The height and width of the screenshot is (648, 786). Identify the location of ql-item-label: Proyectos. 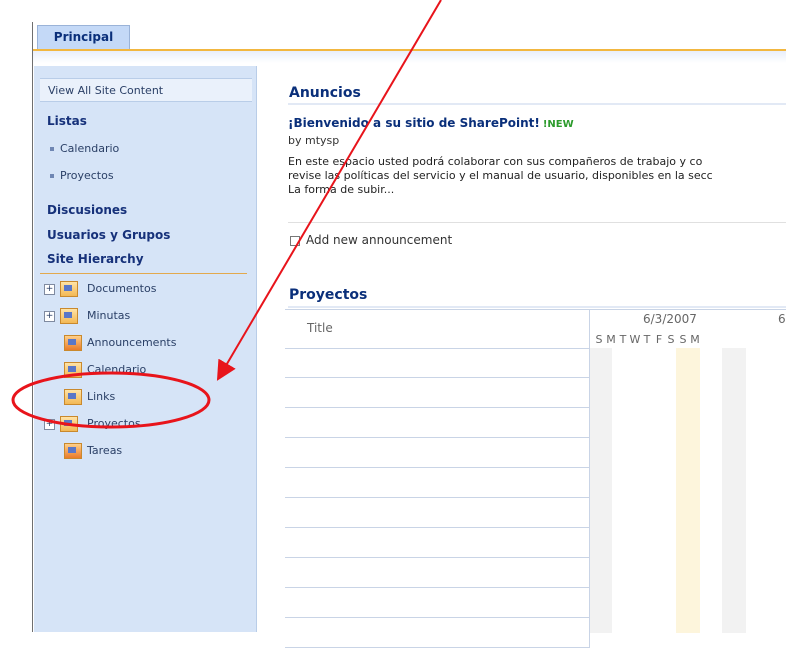
(87, 175).